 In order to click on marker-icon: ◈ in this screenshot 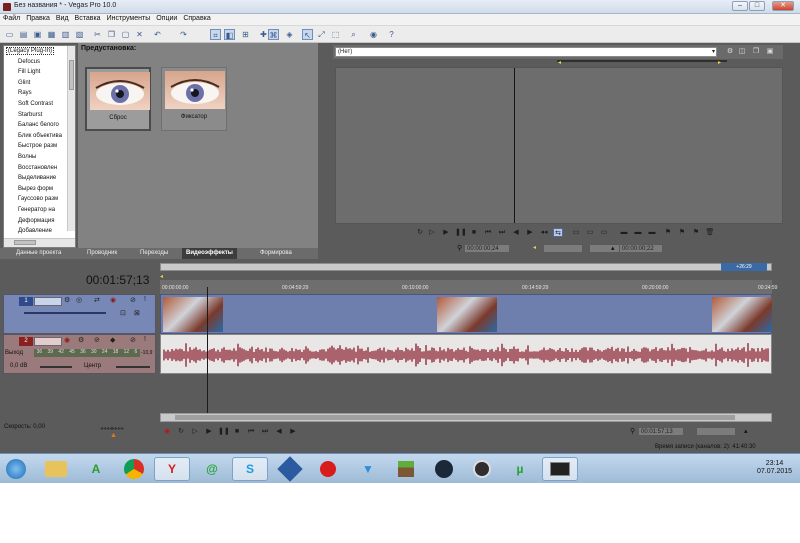, I will do `click(289, 34)`.